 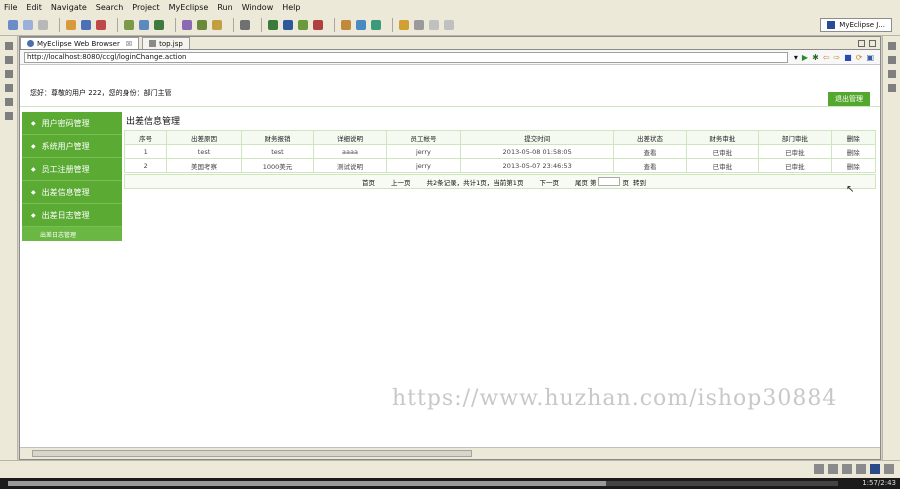 What do you see at coordinates (815, 57) in the screenshot?
I see `settings-icon: ✱` at bounding box center [815, 57].